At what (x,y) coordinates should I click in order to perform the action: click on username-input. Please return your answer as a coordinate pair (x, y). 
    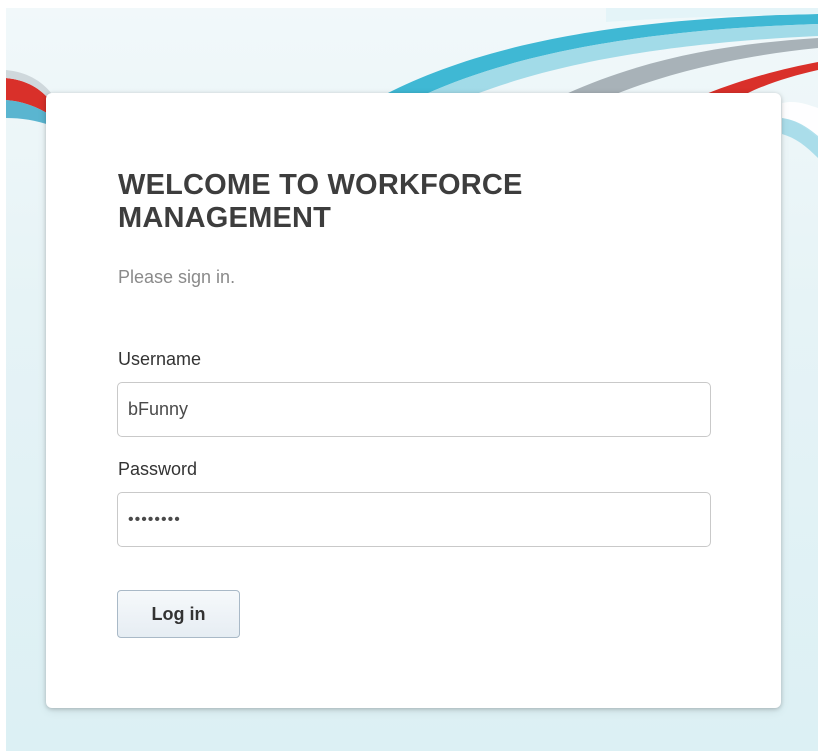
    Looking at the image, I should click on (414, 409).